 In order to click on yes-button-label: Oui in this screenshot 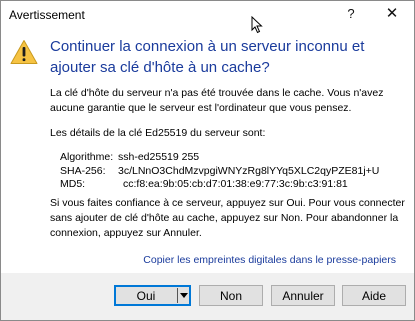, I will do `click(146, 296)`.